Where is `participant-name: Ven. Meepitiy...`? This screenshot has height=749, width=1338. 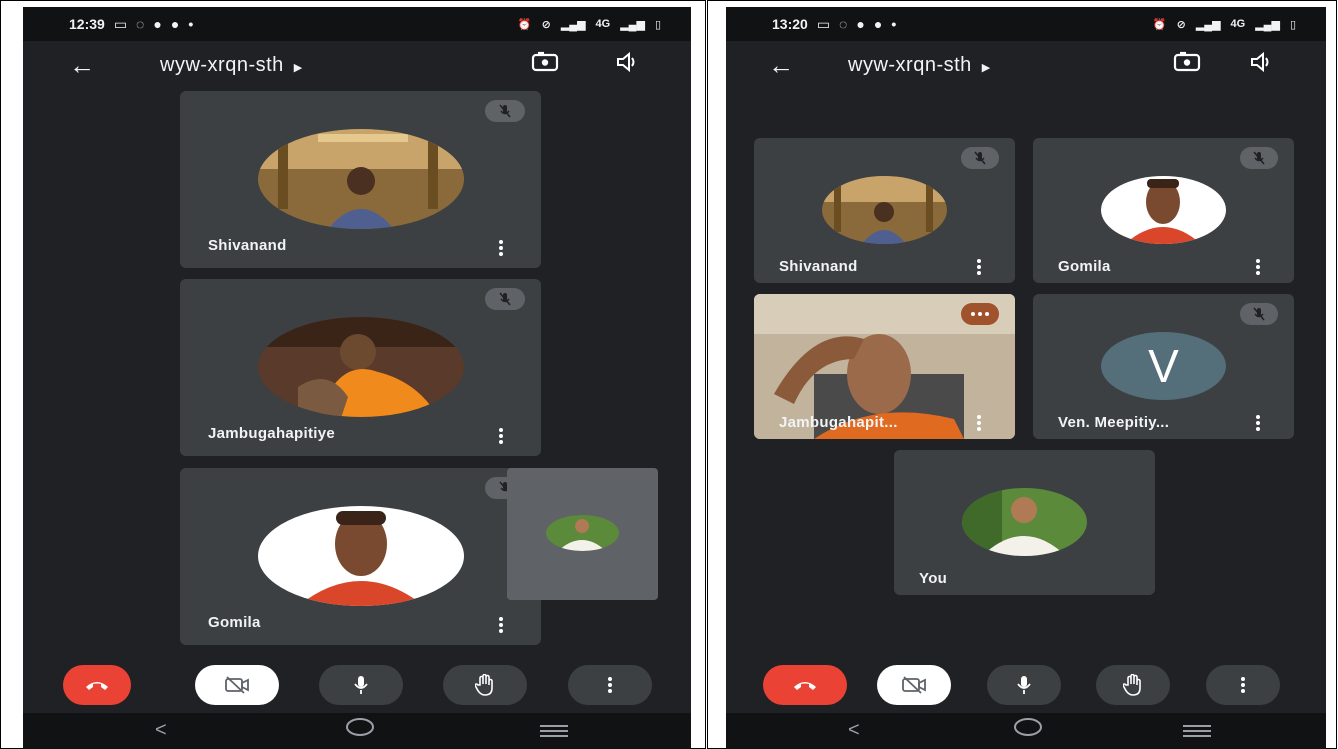
participant-name: Ven. Meepitiy... is located at coordinates (1114, 422).